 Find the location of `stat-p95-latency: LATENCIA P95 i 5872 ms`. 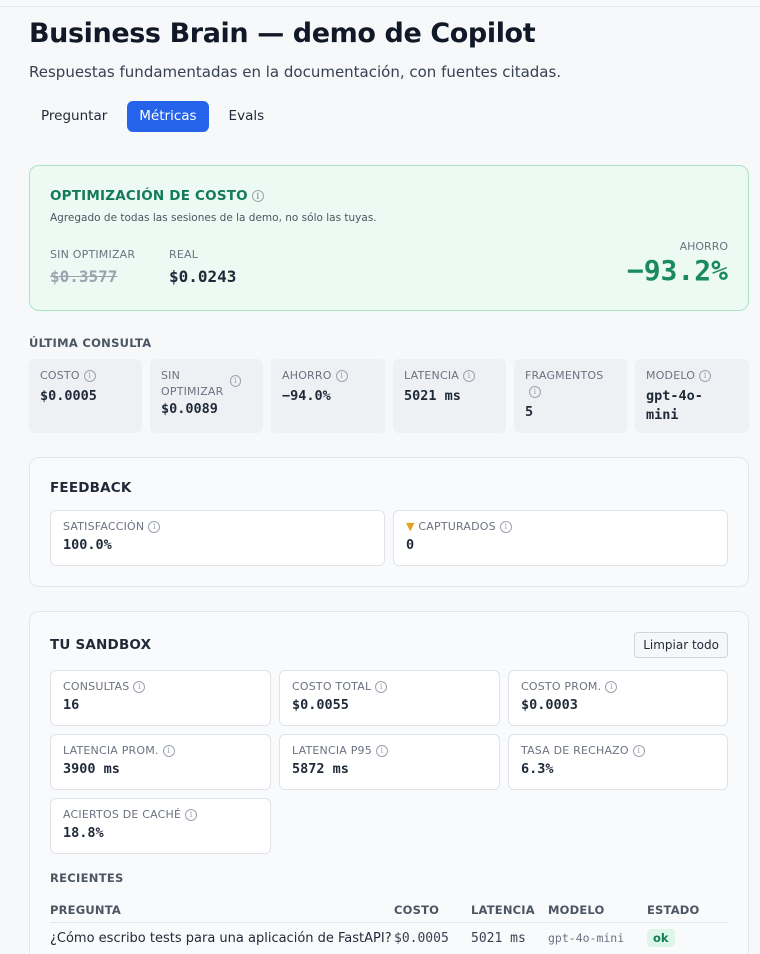

stat-p95-latency: LATENCIA P95 i 5872 ms is located at coordinates (389, 762).